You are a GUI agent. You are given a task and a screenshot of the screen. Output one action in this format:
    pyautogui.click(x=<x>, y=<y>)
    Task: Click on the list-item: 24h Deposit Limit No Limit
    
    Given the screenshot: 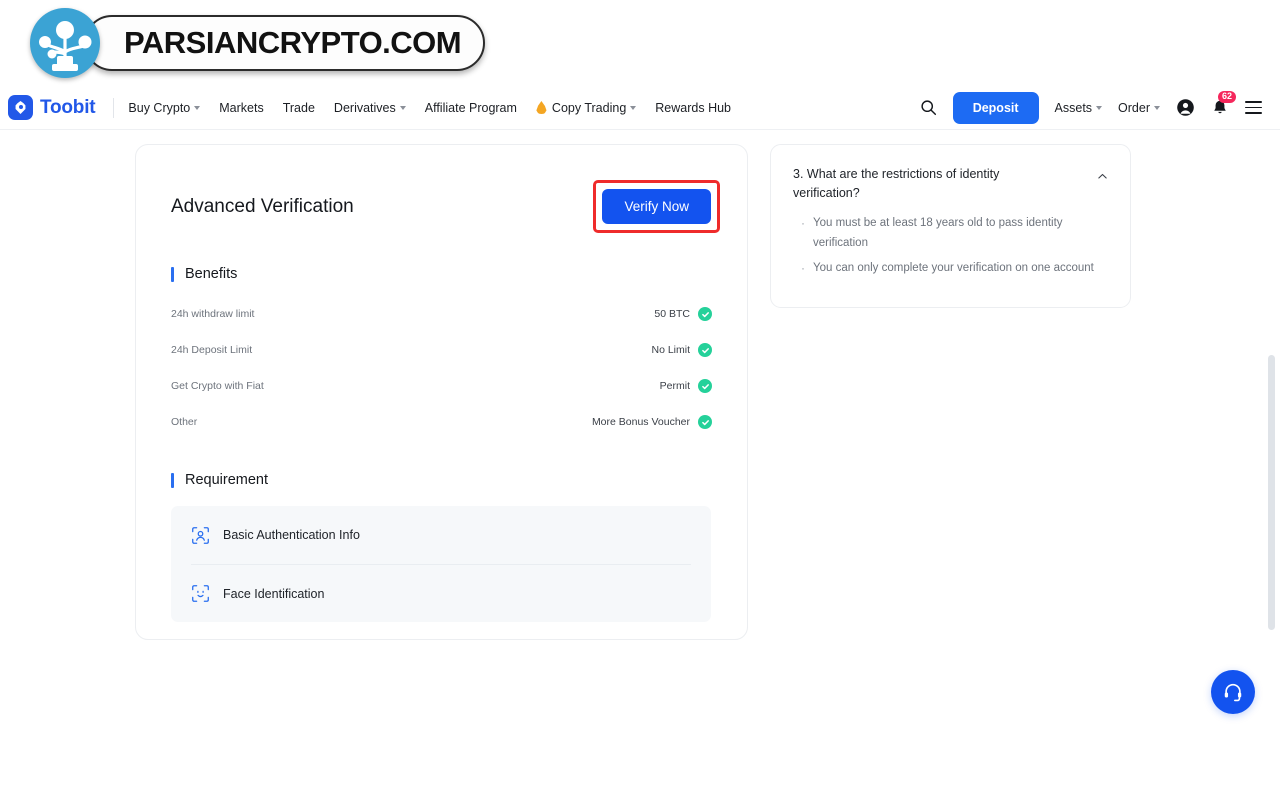 What is the action you would take?
    pyautogui.click(x=441, y=350)
    